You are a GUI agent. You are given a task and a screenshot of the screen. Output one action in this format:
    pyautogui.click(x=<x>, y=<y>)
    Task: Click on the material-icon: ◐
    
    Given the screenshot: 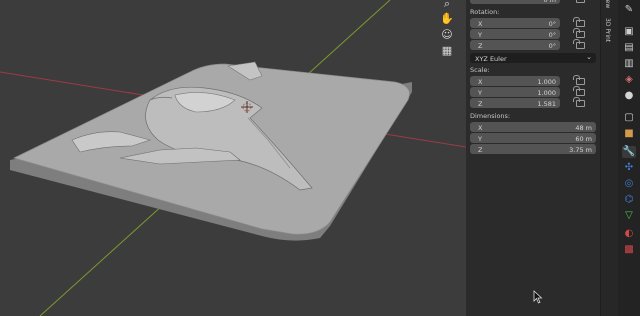 What is the action you would take?
    pyautogui.click(x=629, y=234)
    